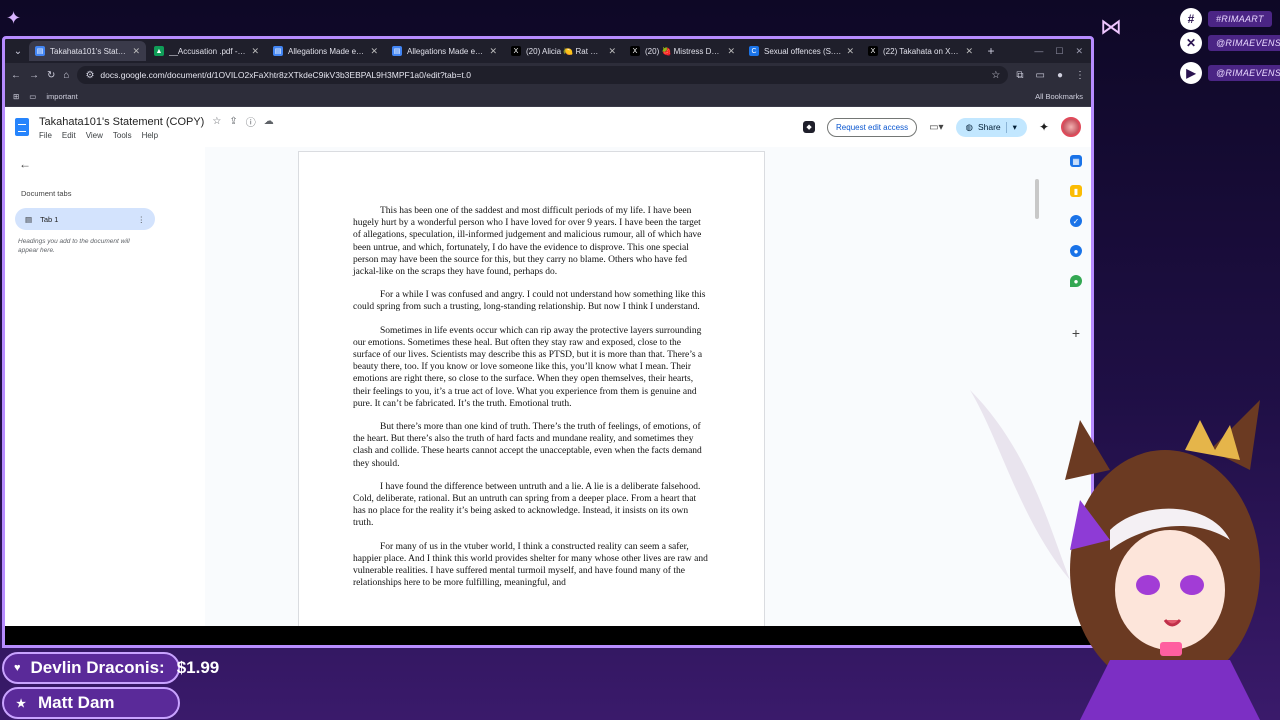  What do you see at coordinates (1059, 51) in the screenshot?
I see `maximize-icon: ☐` at bounding box center [1059, 51].